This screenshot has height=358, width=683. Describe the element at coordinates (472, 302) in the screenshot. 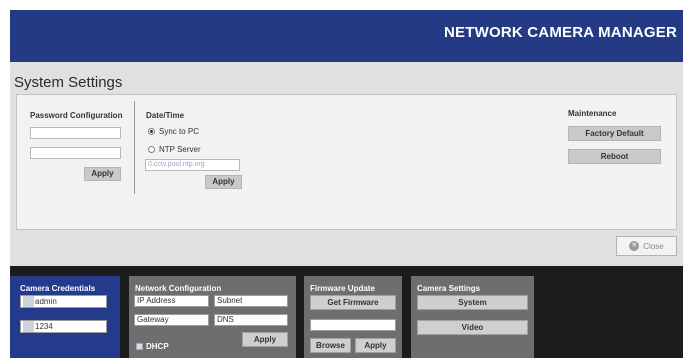

I see `system-button: System` at that location.